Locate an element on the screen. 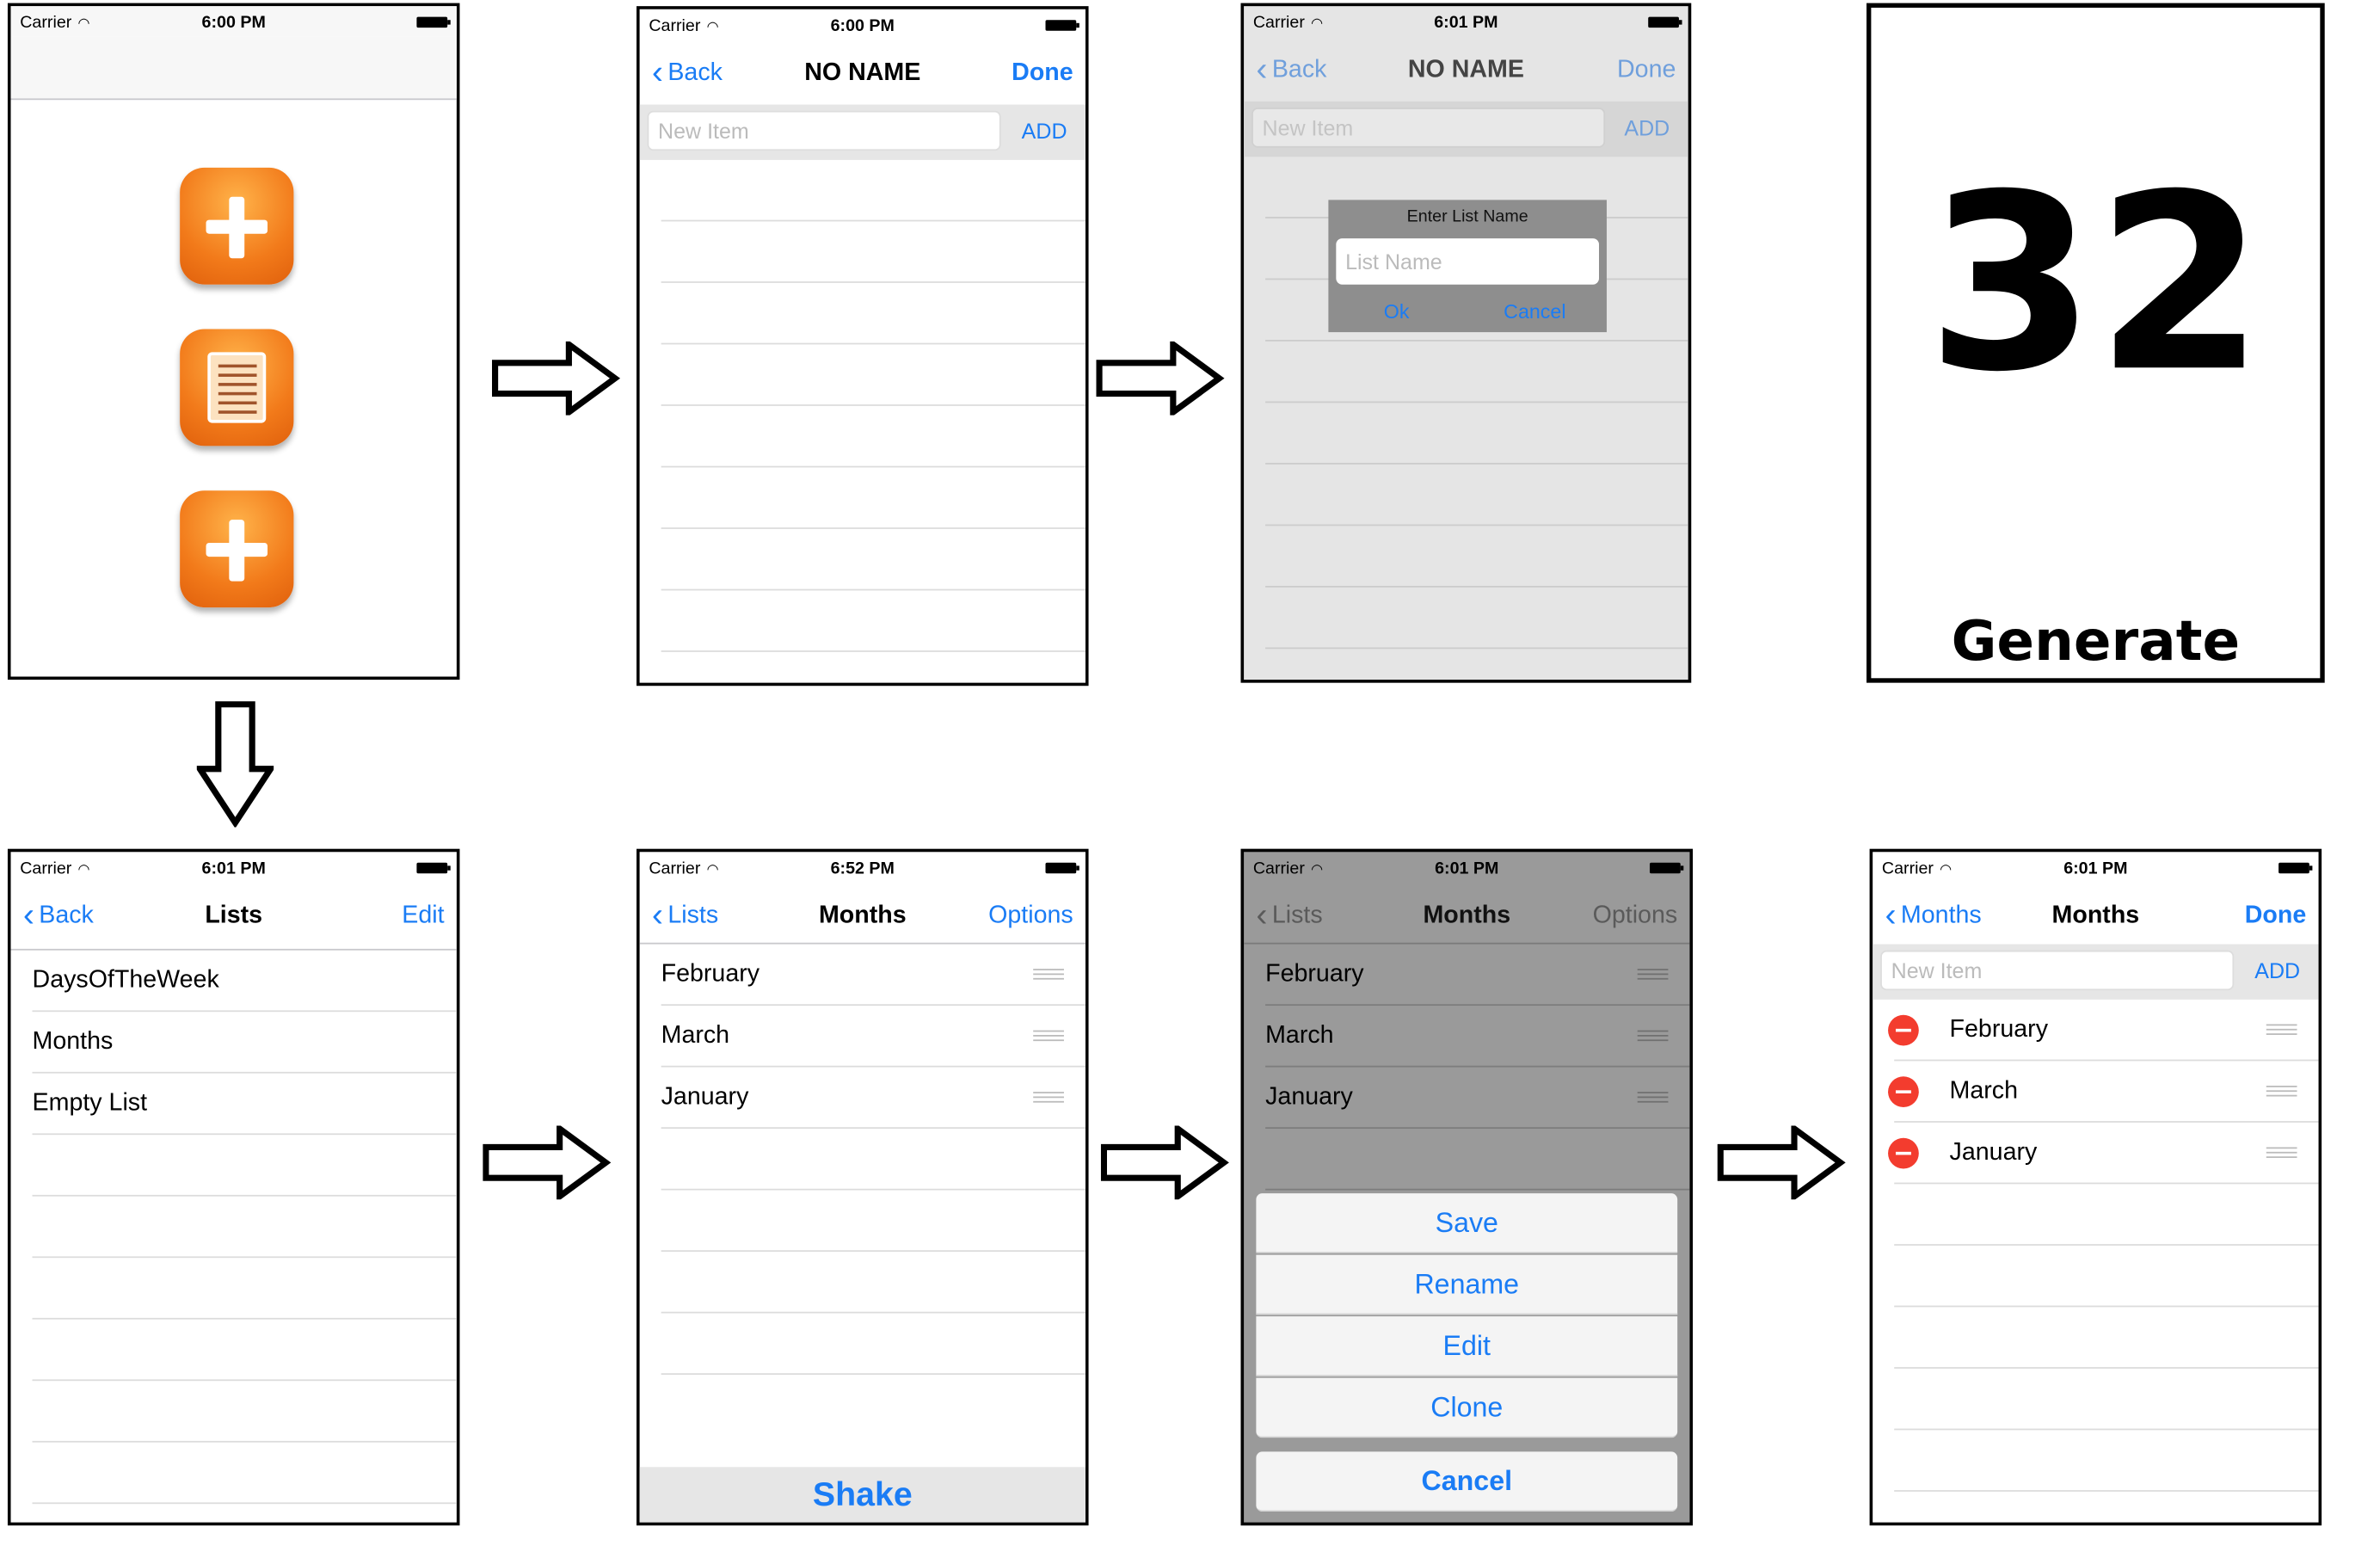  navbar-divider is located at coordinates (234, 100).